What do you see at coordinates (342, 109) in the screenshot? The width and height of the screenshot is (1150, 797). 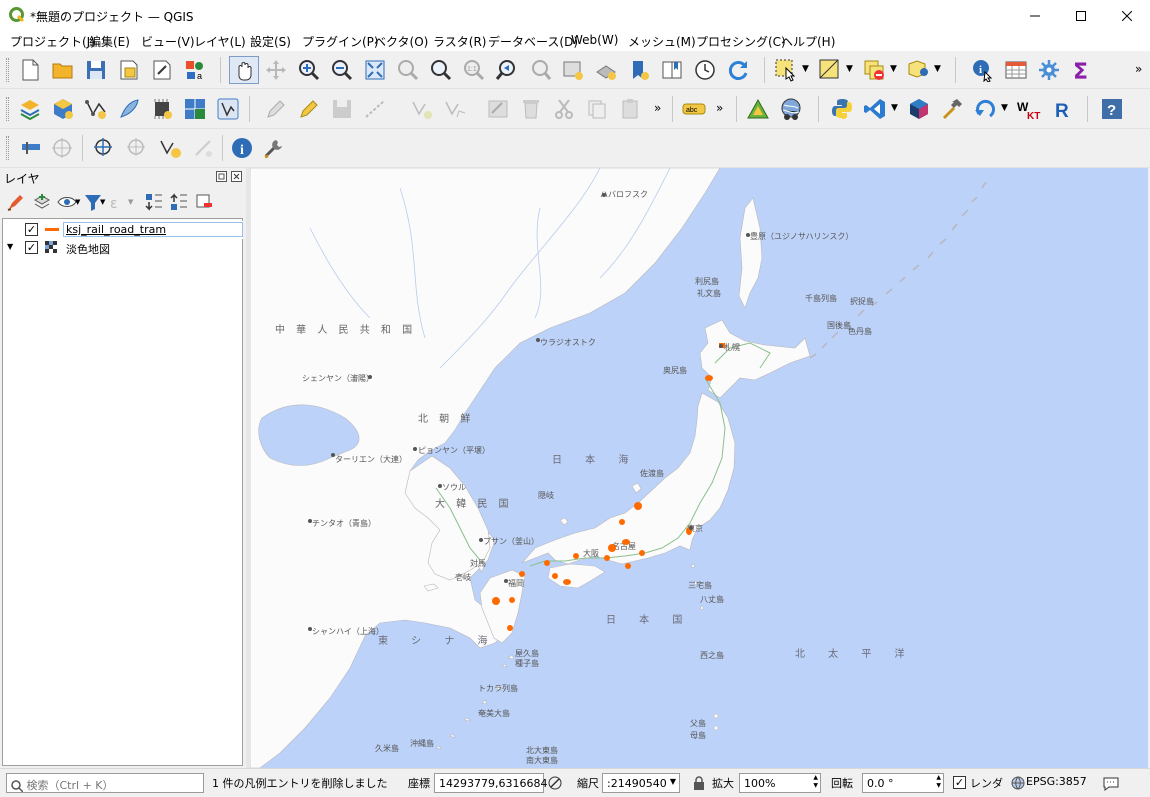 I see `save-edits-icon` at bounding box center [342, 109].